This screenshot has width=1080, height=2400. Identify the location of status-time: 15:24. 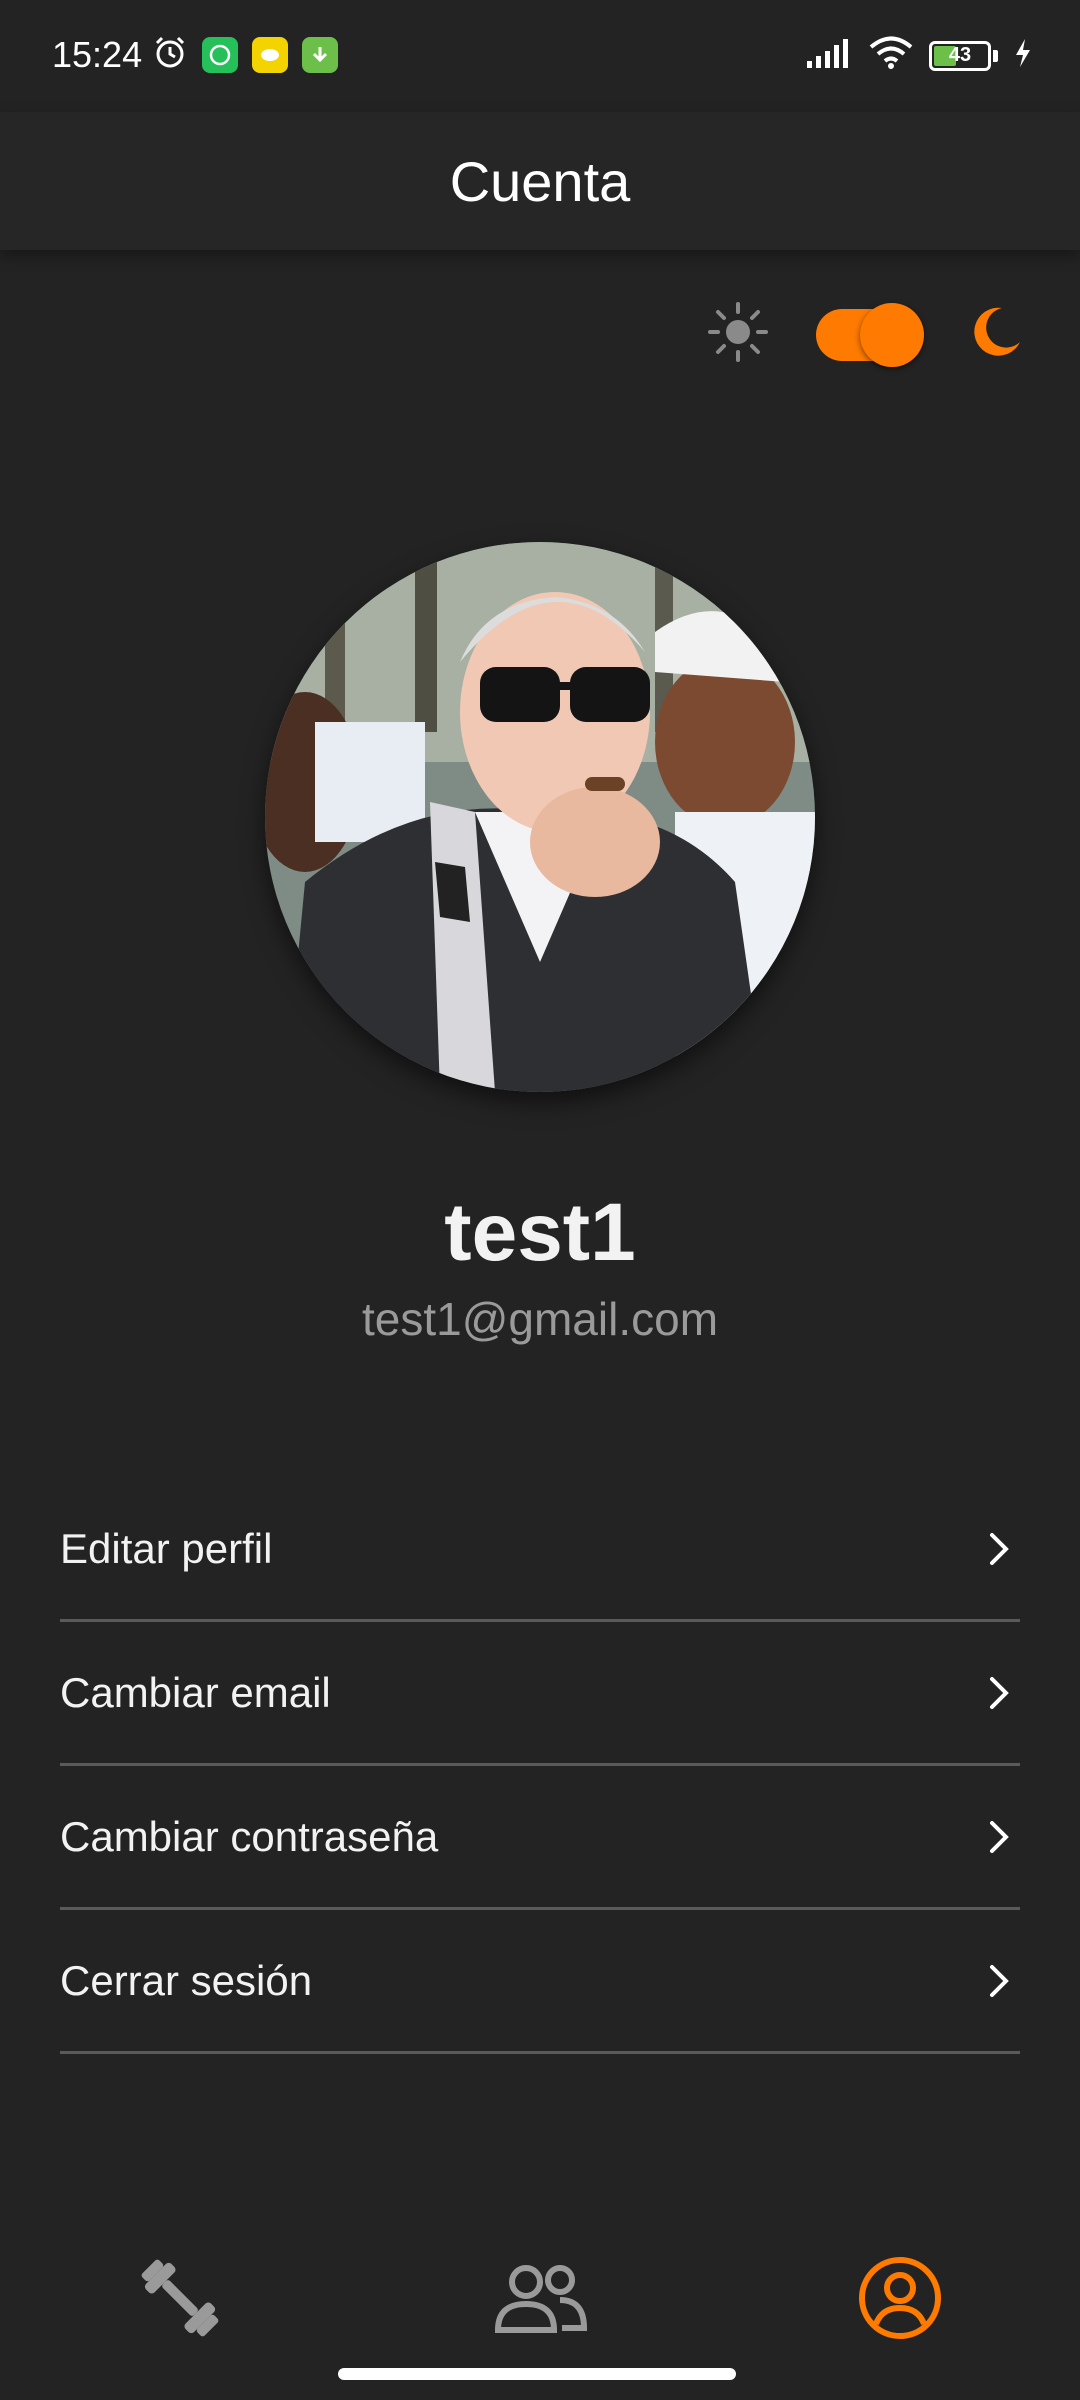
(97, 54).